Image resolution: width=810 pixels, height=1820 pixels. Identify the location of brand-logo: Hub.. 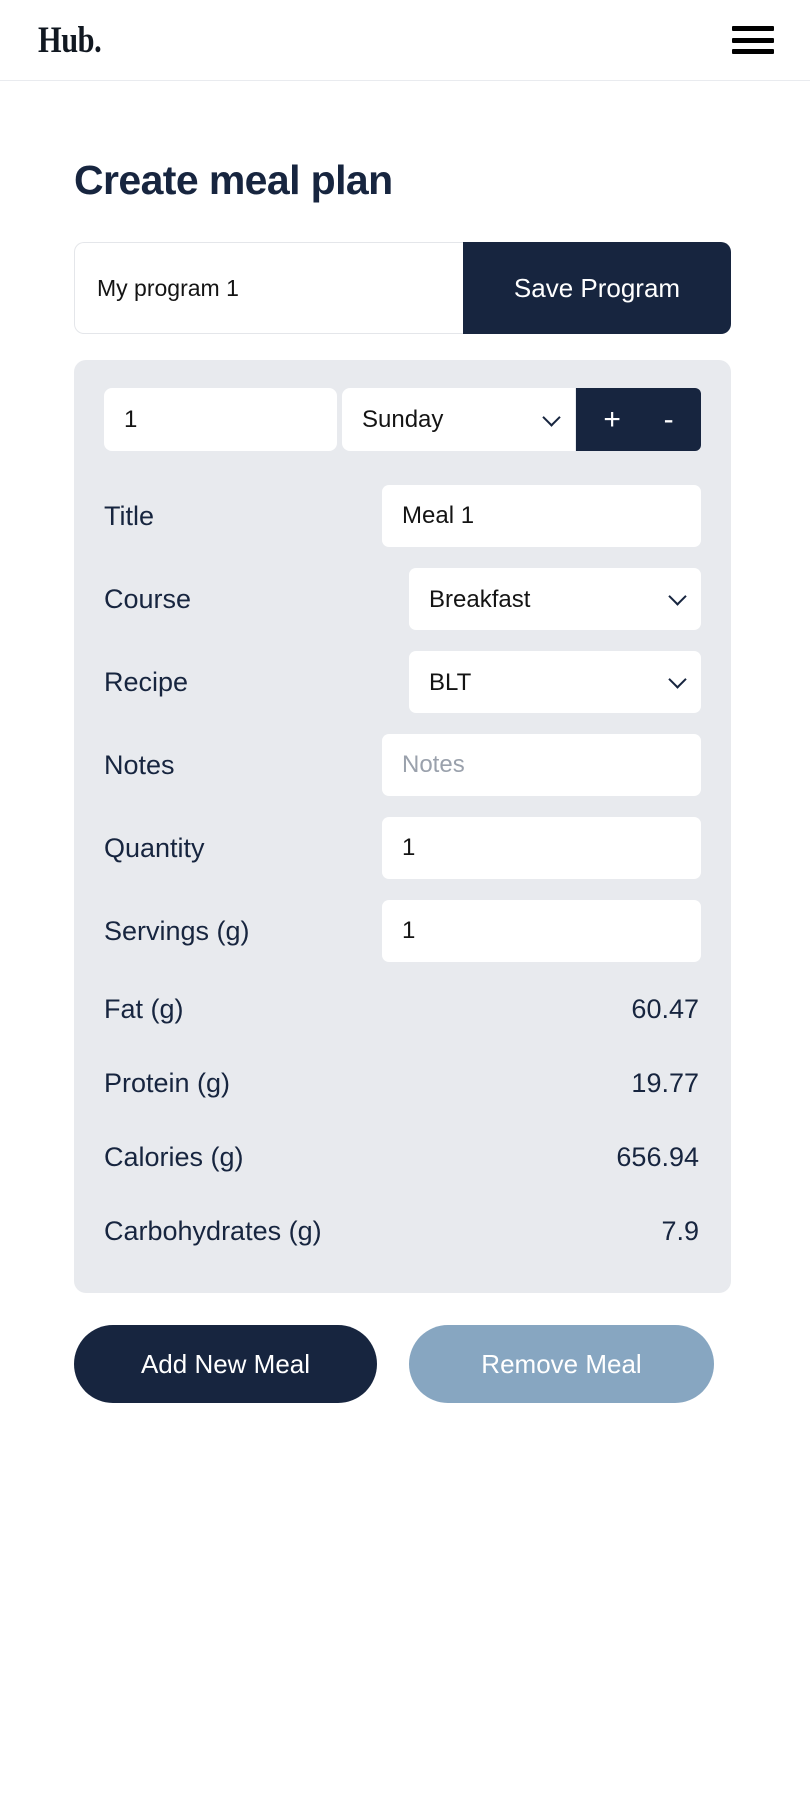
(70, 40).